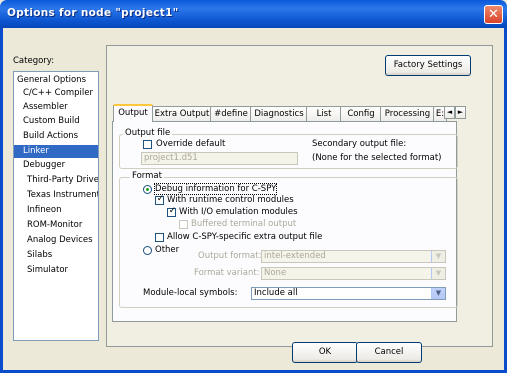  What do you see at coordinates (47, 270) in the screenshot?
I see `category-item-simulator: Simulator` at bounding box center [47, 270].